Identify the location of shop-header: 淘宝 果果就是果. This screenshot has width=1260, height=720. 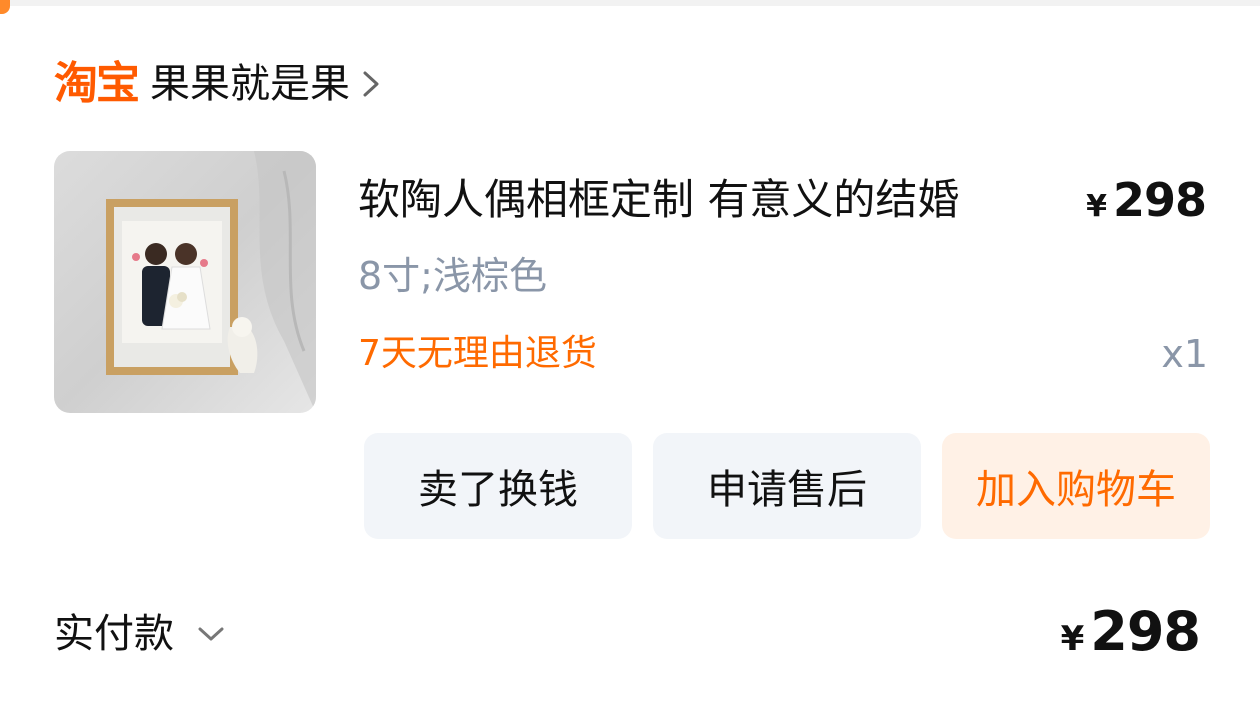
(218, 84).